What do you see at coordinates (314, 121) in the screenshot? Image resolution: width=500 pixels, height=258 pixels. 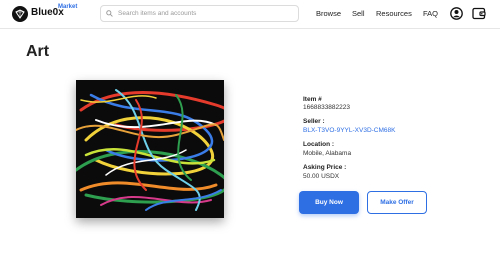 I see `seller-label: Seller :` at bounding box center [314, 121].